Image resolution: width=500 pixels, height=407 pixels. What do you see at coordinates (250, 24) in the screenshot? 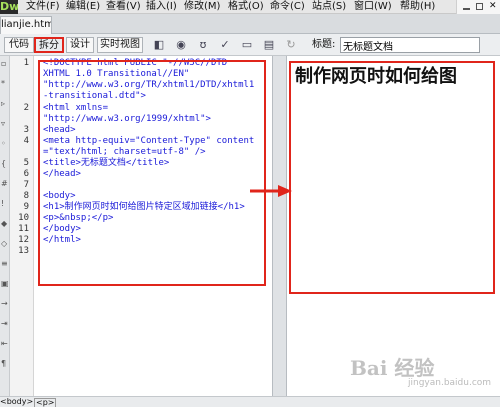
I see `document-tab-bar: lianjie.html` at bounding box center [250, 24].